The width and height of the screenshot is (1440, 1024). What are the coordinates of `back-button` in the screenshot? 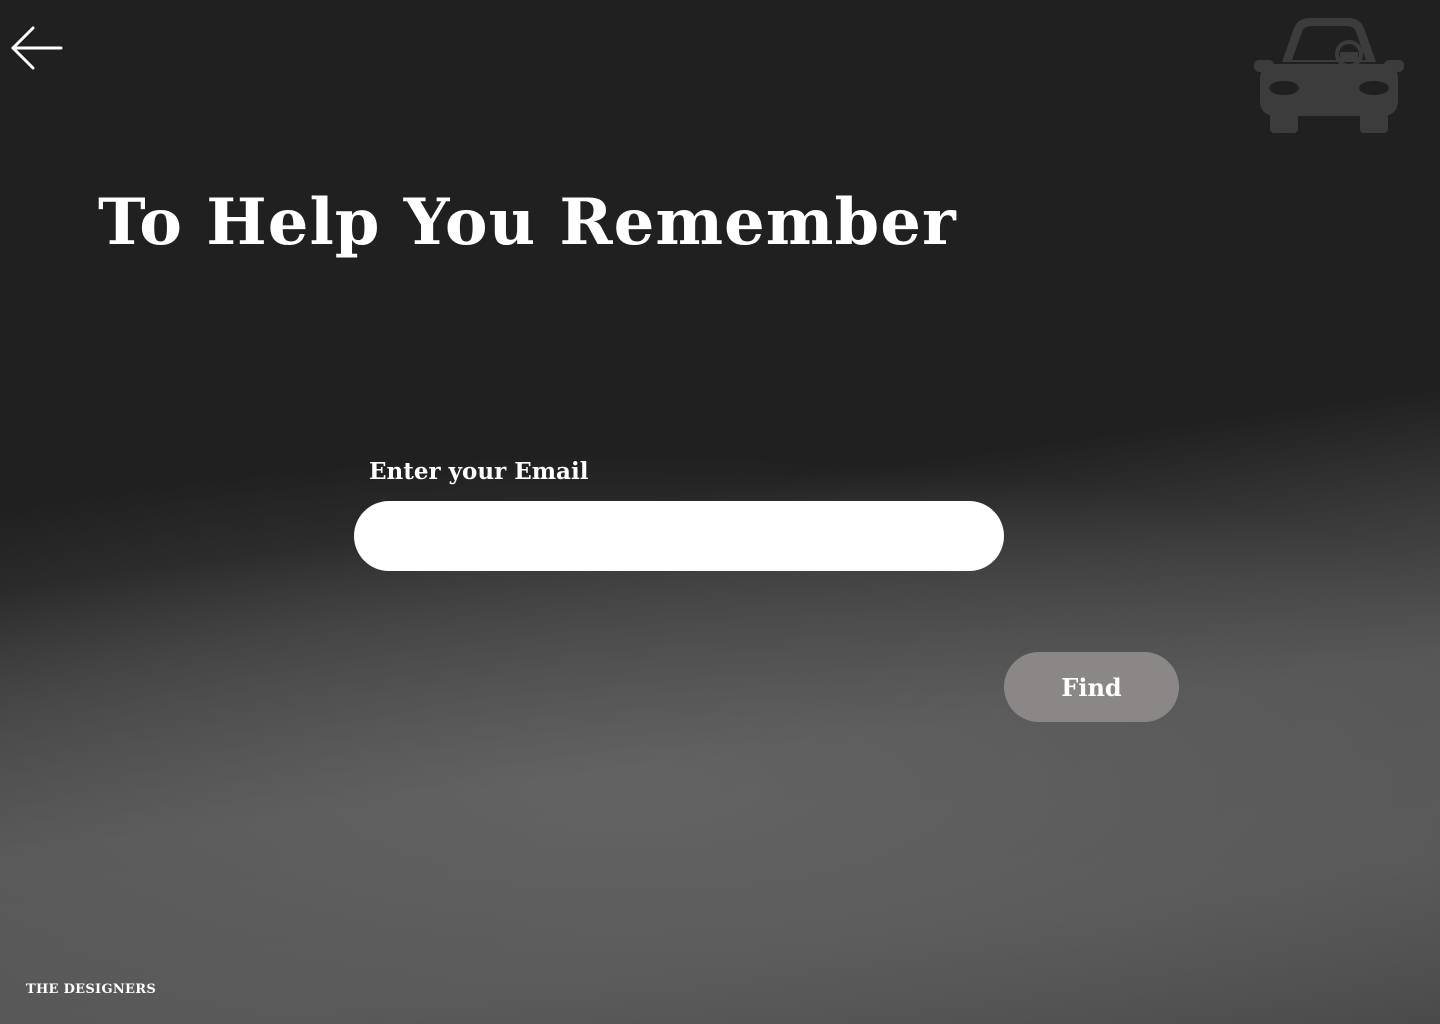 It's located at (37, 48).